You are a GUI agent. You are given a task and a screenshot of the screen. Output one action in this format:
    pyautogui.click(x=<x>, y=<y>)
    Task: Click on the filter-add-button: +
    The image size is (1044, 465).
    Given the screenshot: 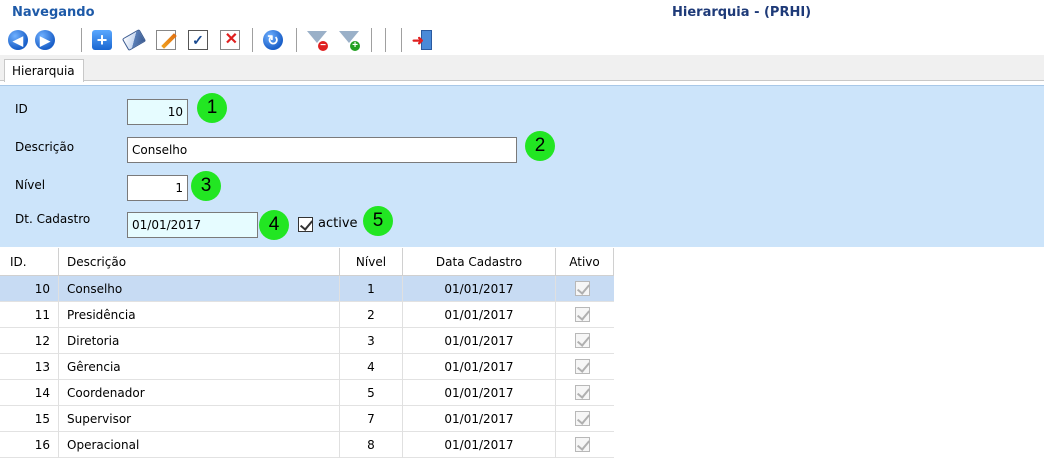 What is the action you would take?
    pyautogui.click(x=349, y=40)
    